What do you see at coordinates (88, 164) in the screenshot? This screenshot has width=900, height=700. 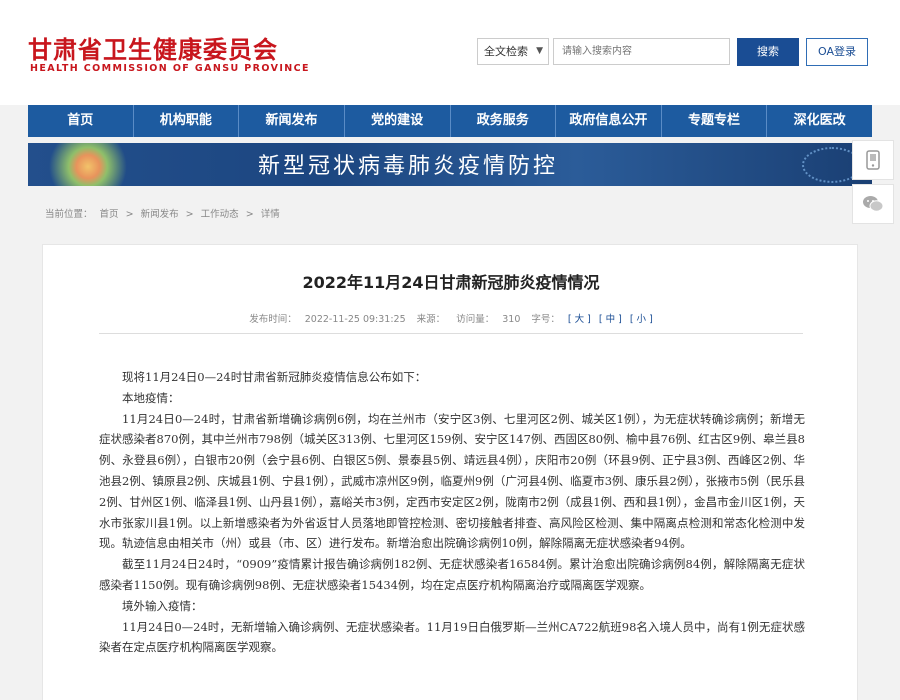 I see `banner-flower-graphic` at bounding box center [88, 164].